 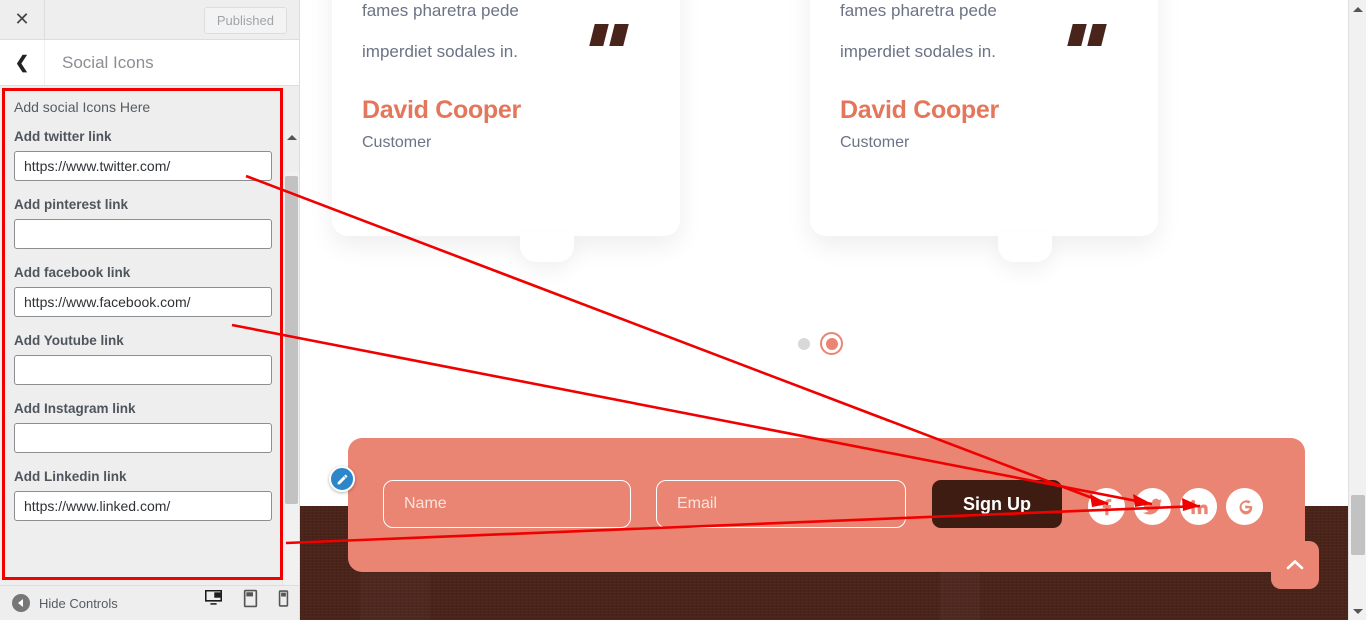 I want to click on facebook-link-input, so click(x=143, y=302).